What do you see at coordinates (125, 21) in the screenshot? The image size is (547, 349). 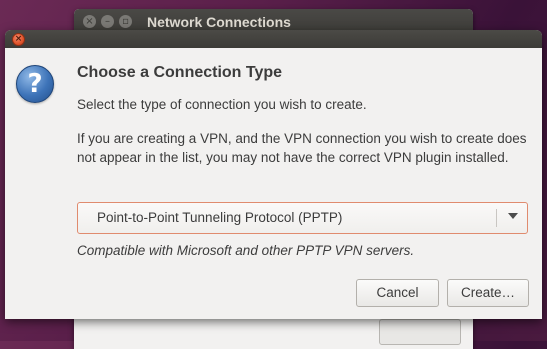 I see `bg-maximize-icon: ▫` at bounding box center [125, 21].